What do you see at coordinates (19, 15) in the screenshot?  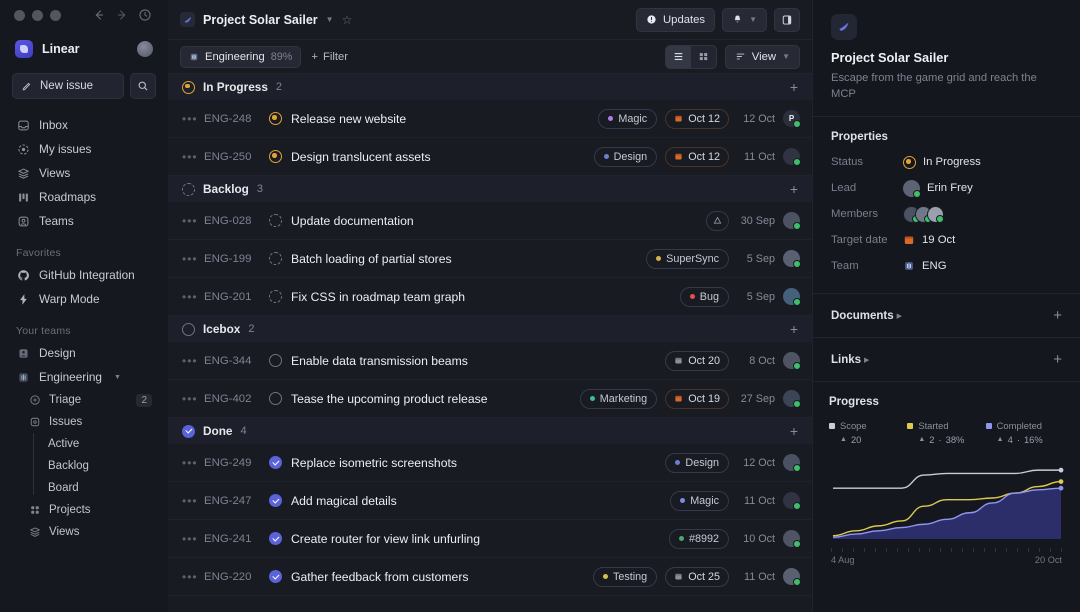 I see `close-button` at bounding box center [19, 15].